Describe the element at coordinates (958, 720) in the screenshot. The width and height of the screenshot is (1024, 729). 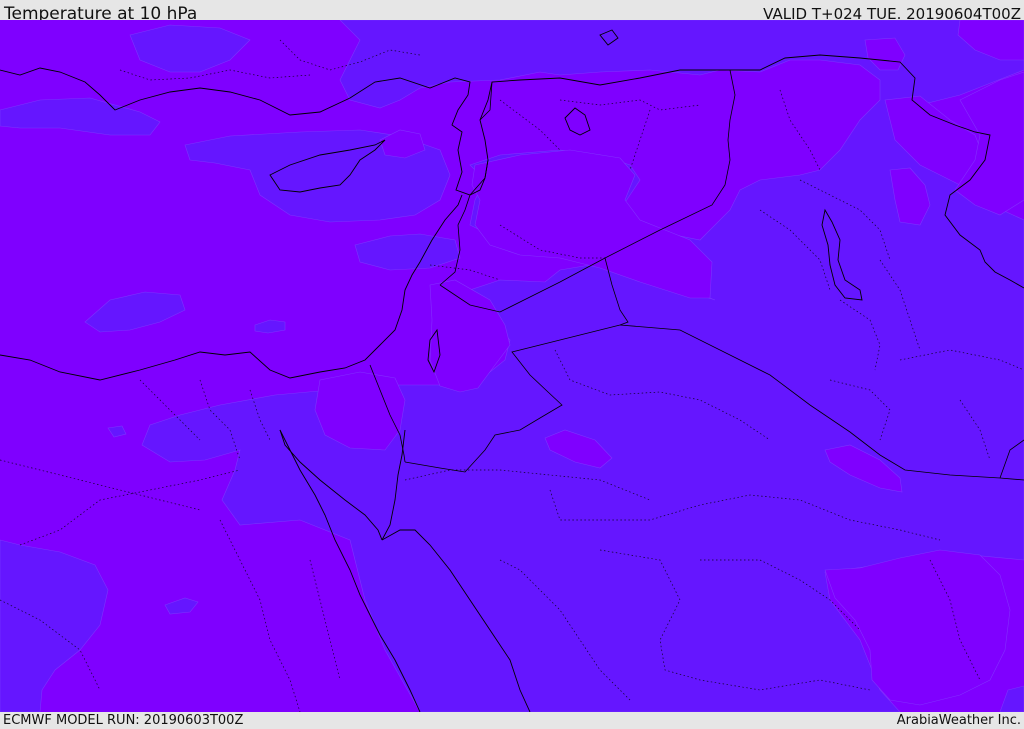
I see `credit-label: ArabiaWeather Inc.` at that location.